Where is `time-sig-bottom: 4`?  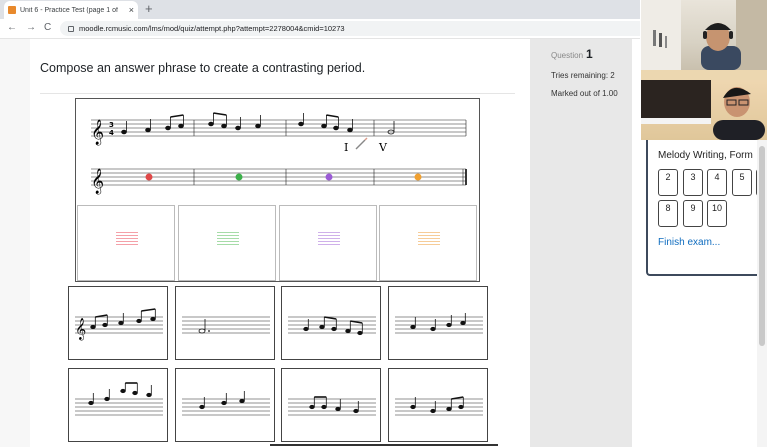
time-sig-bottom: 4 is located at coordinates (111, 133).